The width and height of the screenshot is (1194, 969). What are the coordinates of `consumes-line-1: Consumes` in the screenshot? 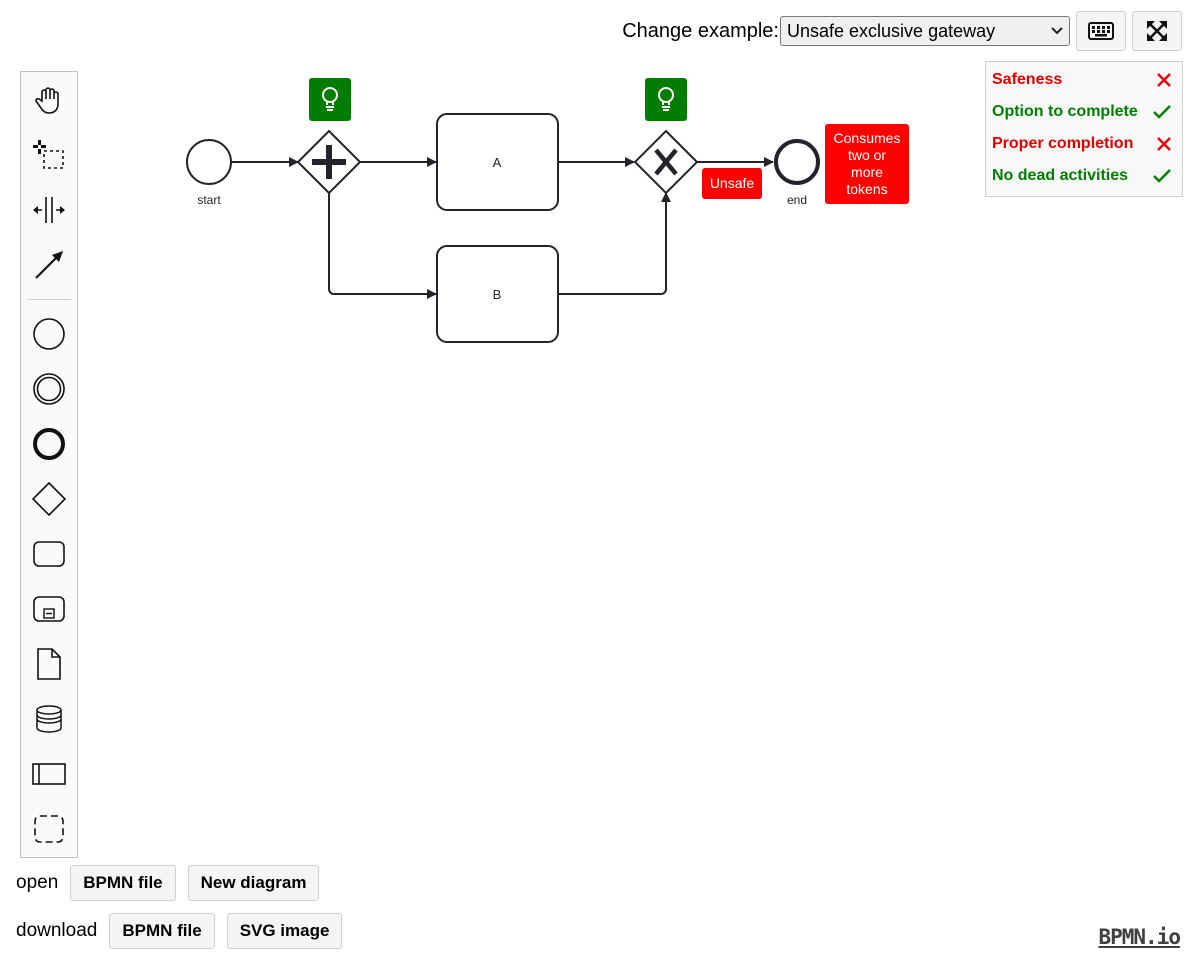 It's located at (867, 138).